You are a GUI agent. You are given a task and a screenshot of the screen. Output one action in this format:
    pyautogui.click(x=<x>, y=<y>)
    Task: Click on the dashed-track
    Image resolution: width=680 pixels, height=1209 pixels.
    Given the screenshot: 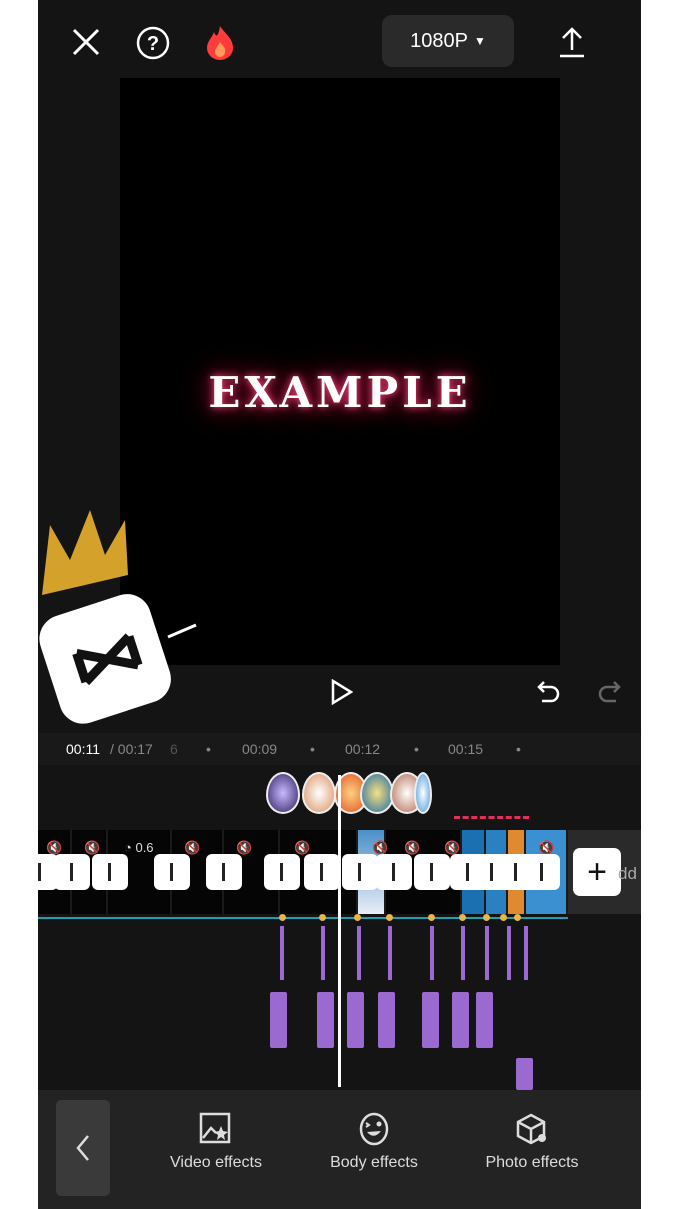 What is the action you would take?
    pyautogui.click(x=491, y=817)
    